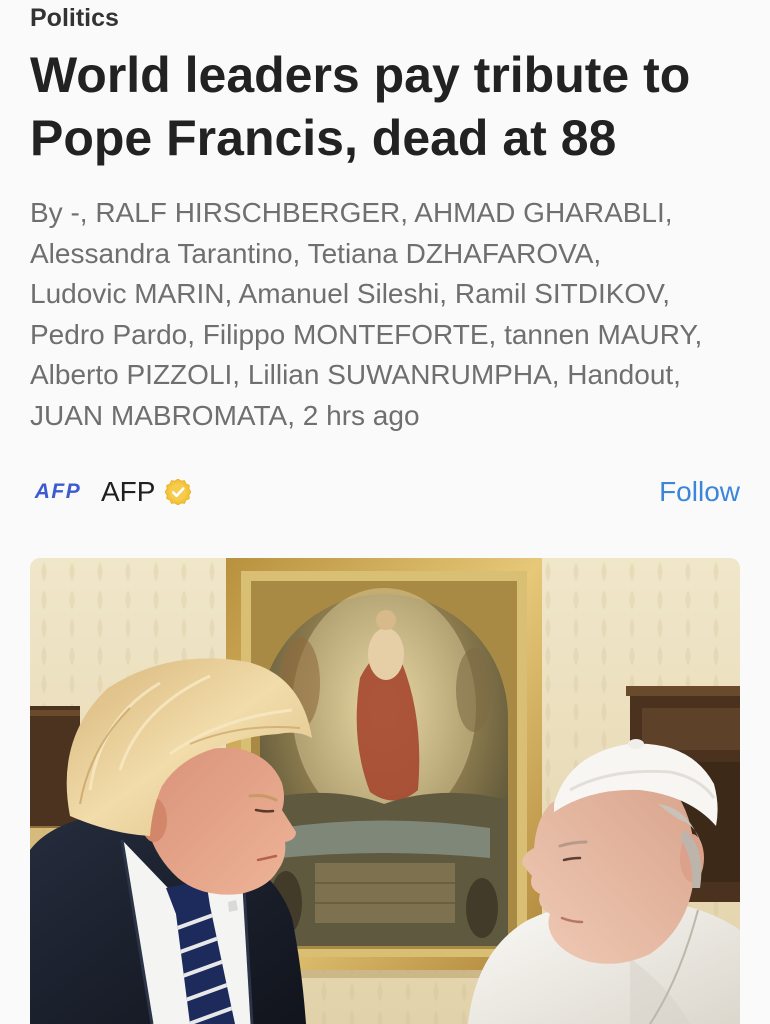 Image resolution: width=770 pixels, height=1024 pixels. What do you see at coordinates (385, 492) in the screenshot?
I see `publisher-row: AFP AFP Follow` at bounding box center [385, 492].